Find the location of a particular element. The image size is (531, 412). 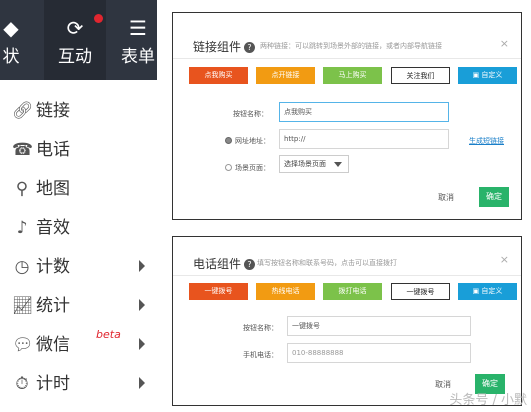

menu-item-link: 🔗︎ 链接 is located at coordinates (80, 111).